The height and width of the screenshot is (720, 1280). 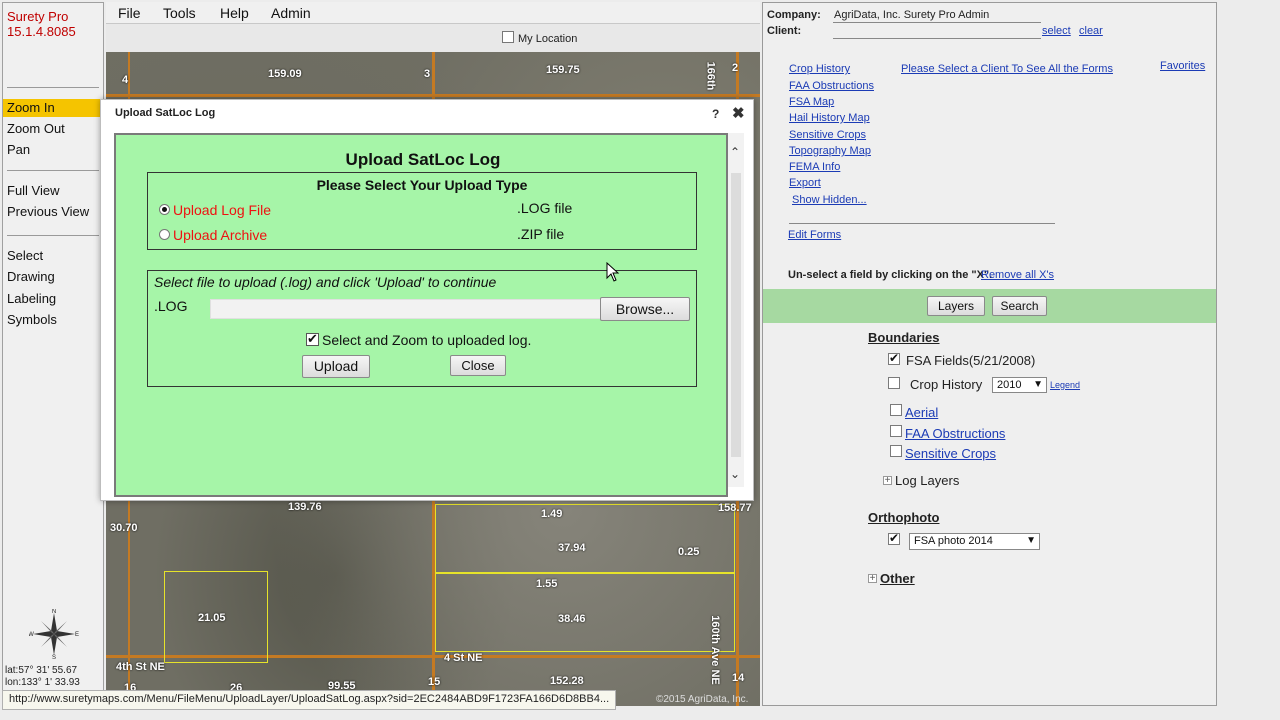 I want to click on tool-drawing: Drawing, so click(x=53, y=277).